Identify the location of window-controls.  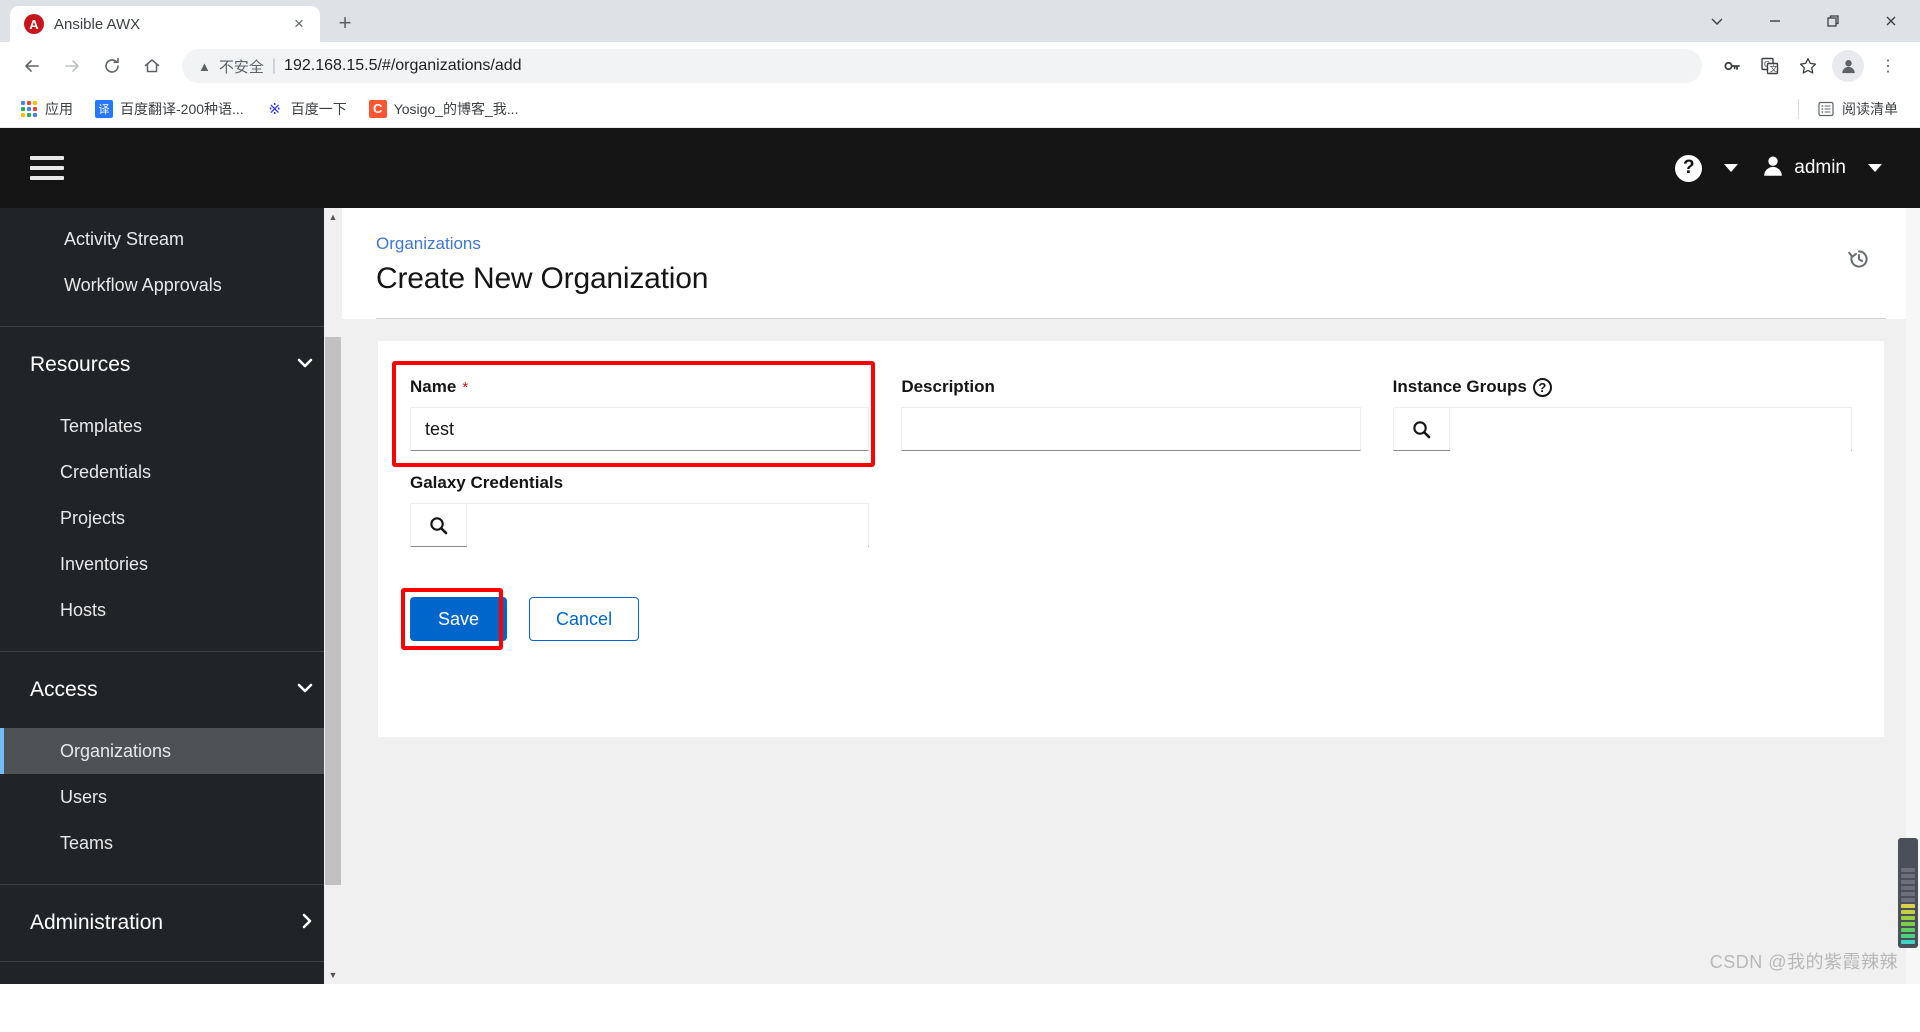
(1804, 21).